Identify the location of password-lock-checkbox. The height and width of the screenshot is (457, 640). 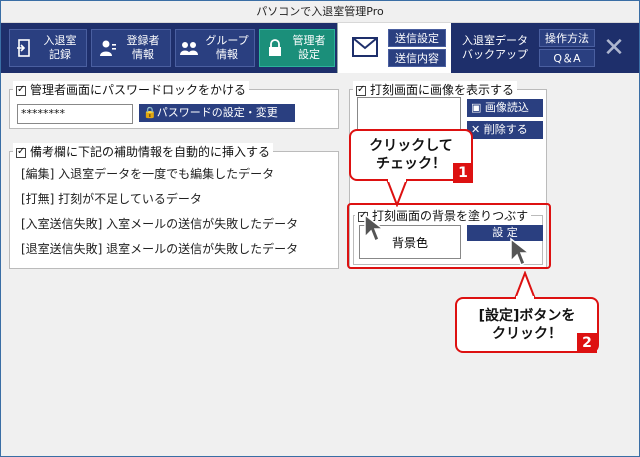
(21, 90).